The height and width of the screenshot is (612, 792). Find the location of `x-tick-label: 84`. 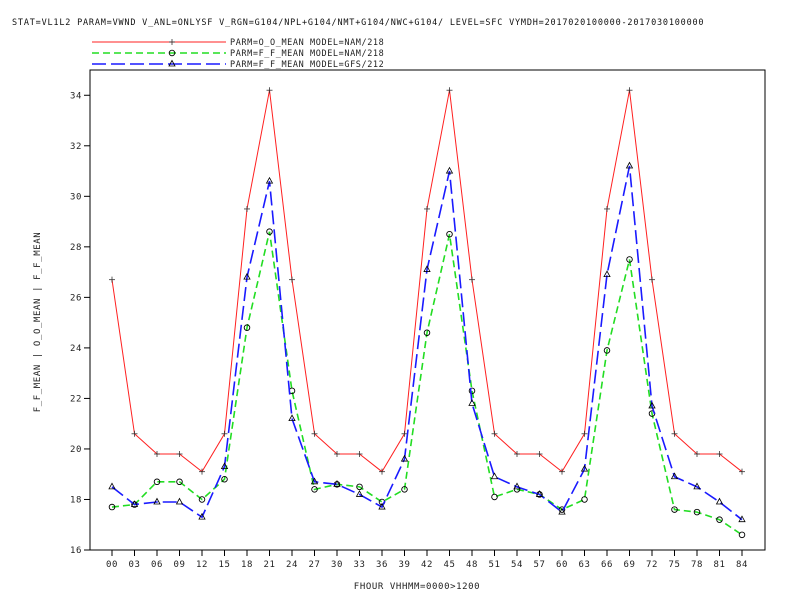

x-tick-label: 84 is located at coordinates (742, 565).